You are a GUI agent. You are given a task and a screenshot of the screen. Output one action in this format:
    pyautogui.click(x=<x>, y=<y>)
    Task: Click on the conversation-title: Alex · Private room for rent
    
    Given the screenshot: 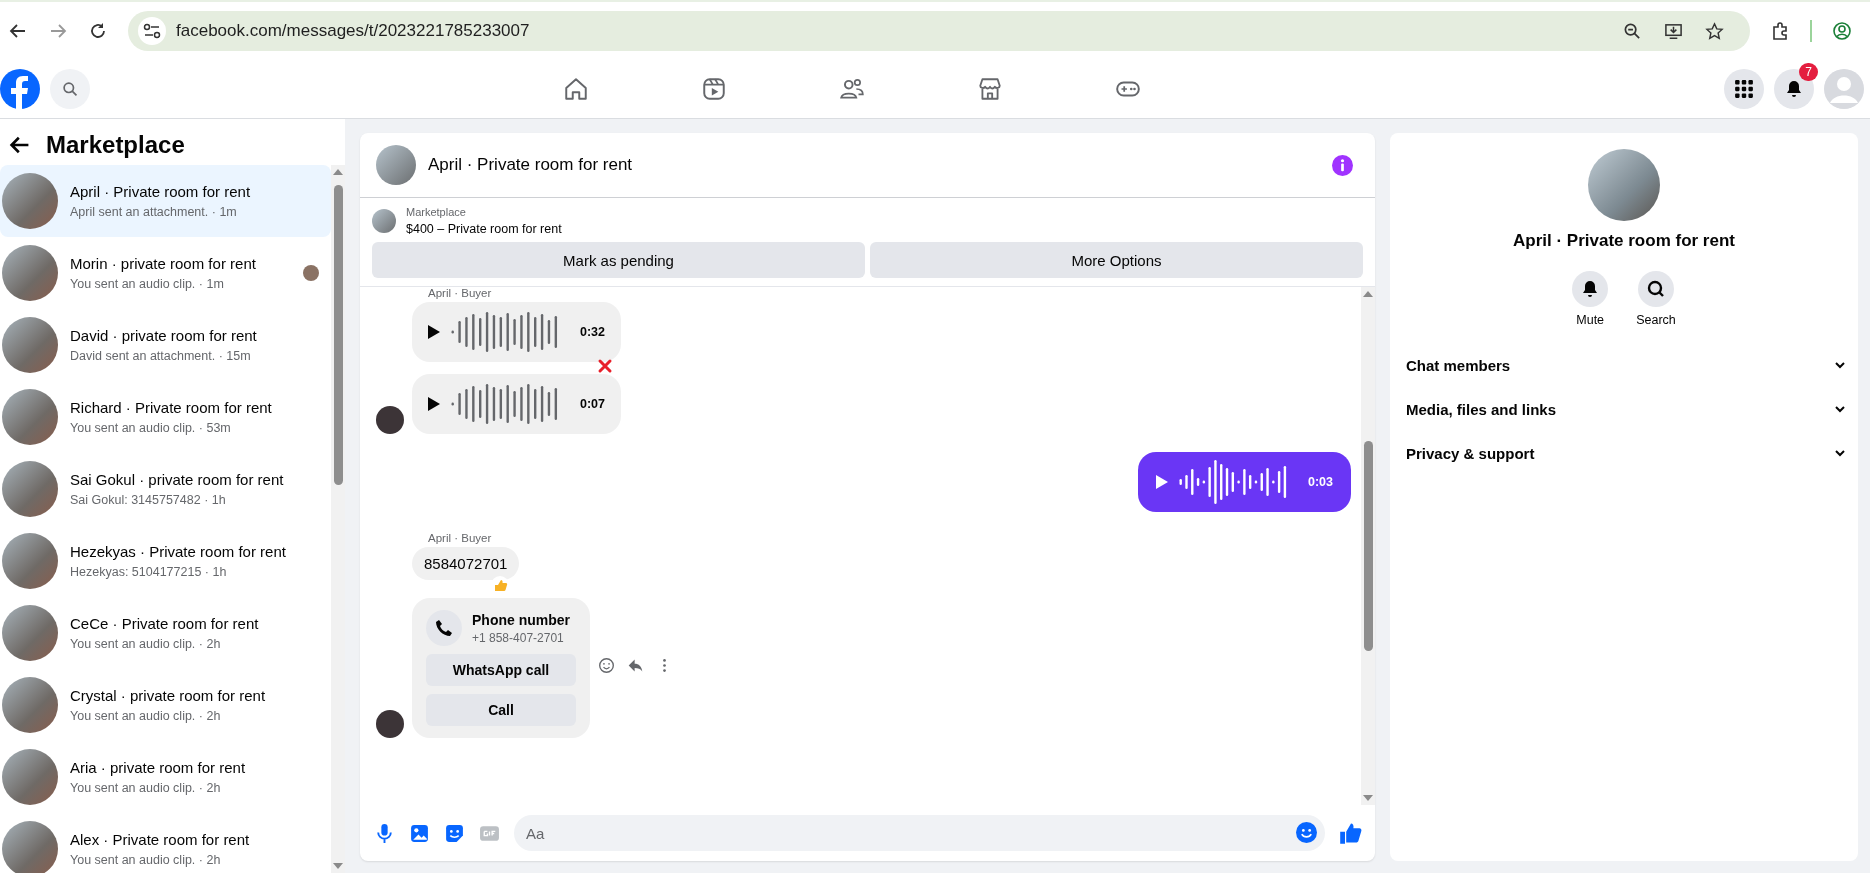 What is the action you would take?
    pyautogui.click(x=160, y=839)
    